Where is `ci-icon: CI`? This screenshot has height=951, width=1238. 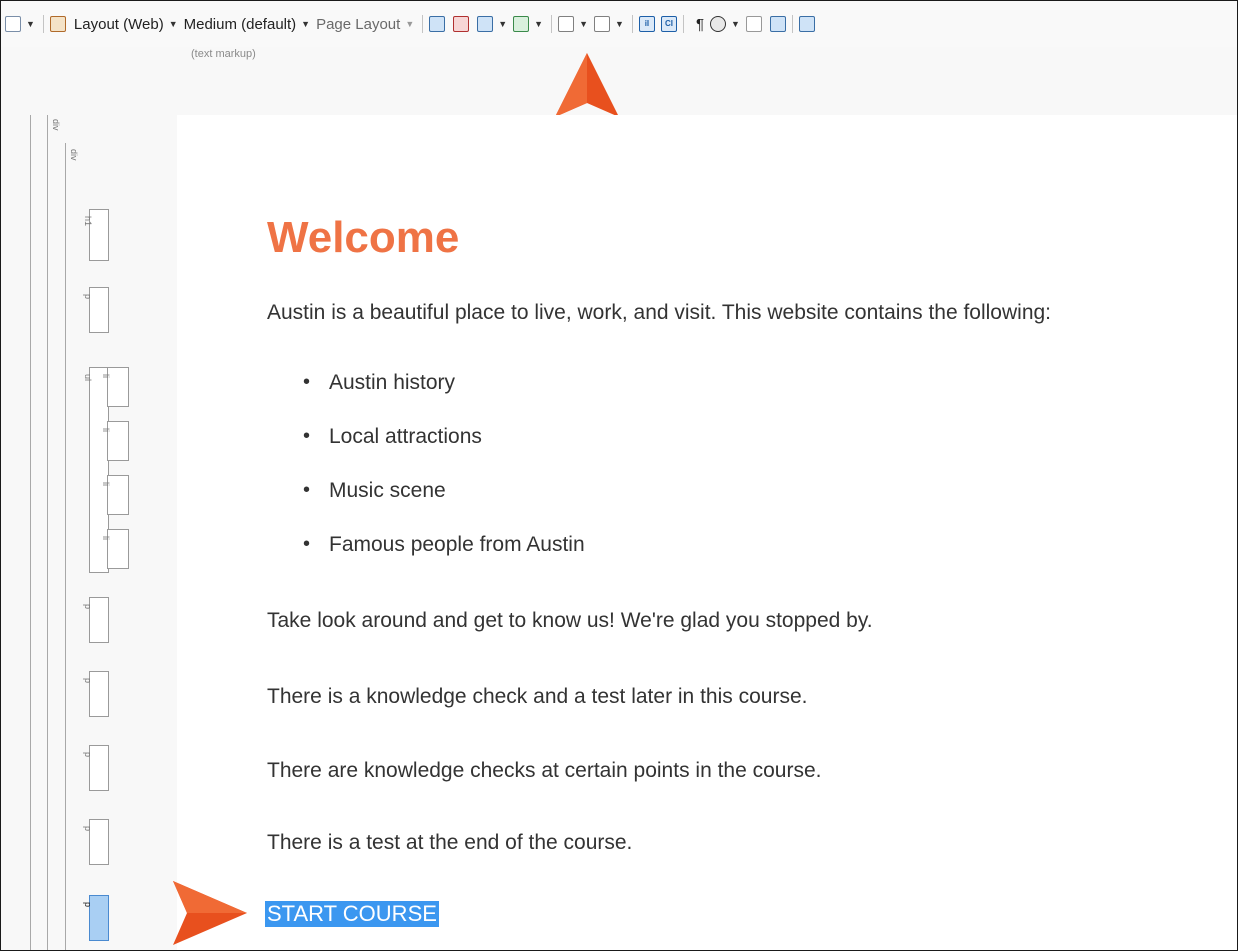
ci-icon: CI is located at coordinates (668, 24).